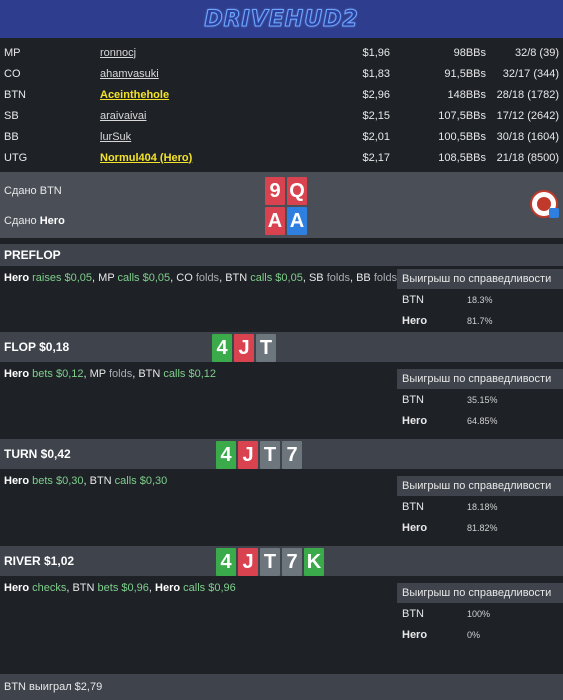 This screenshot has width=563, height=700. What do you see at coordinates (281, 255) in the screenshot?
I see `street-header-preflop: PREFLOP` at bounding box center [281, 255].